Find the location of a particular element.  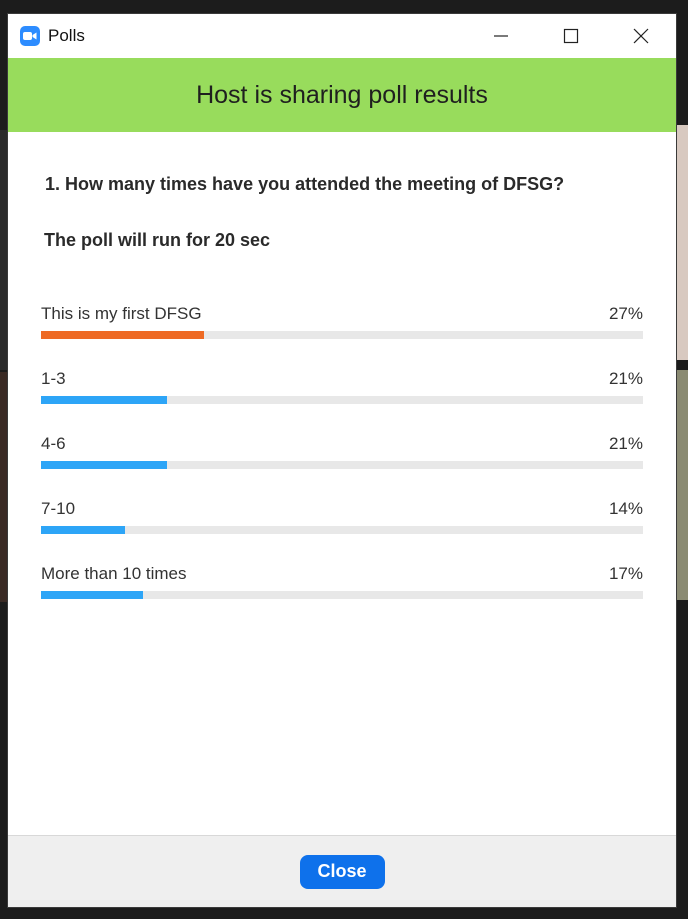

dialog-footer: Close is located at coordinates (342, 871).